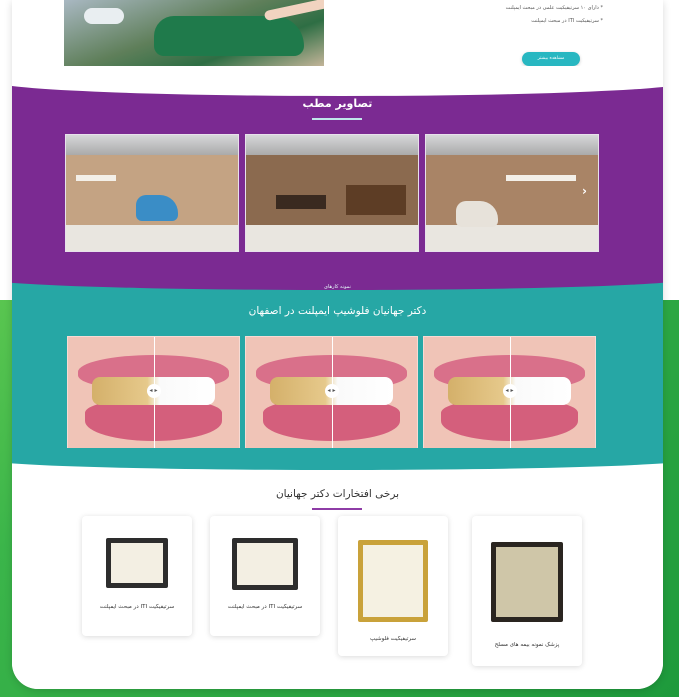  What do you see at coordinates (337, 103) in the screenshot?
I see `gallery-title: تصاویر مطب` at bounding box center [337, 103].